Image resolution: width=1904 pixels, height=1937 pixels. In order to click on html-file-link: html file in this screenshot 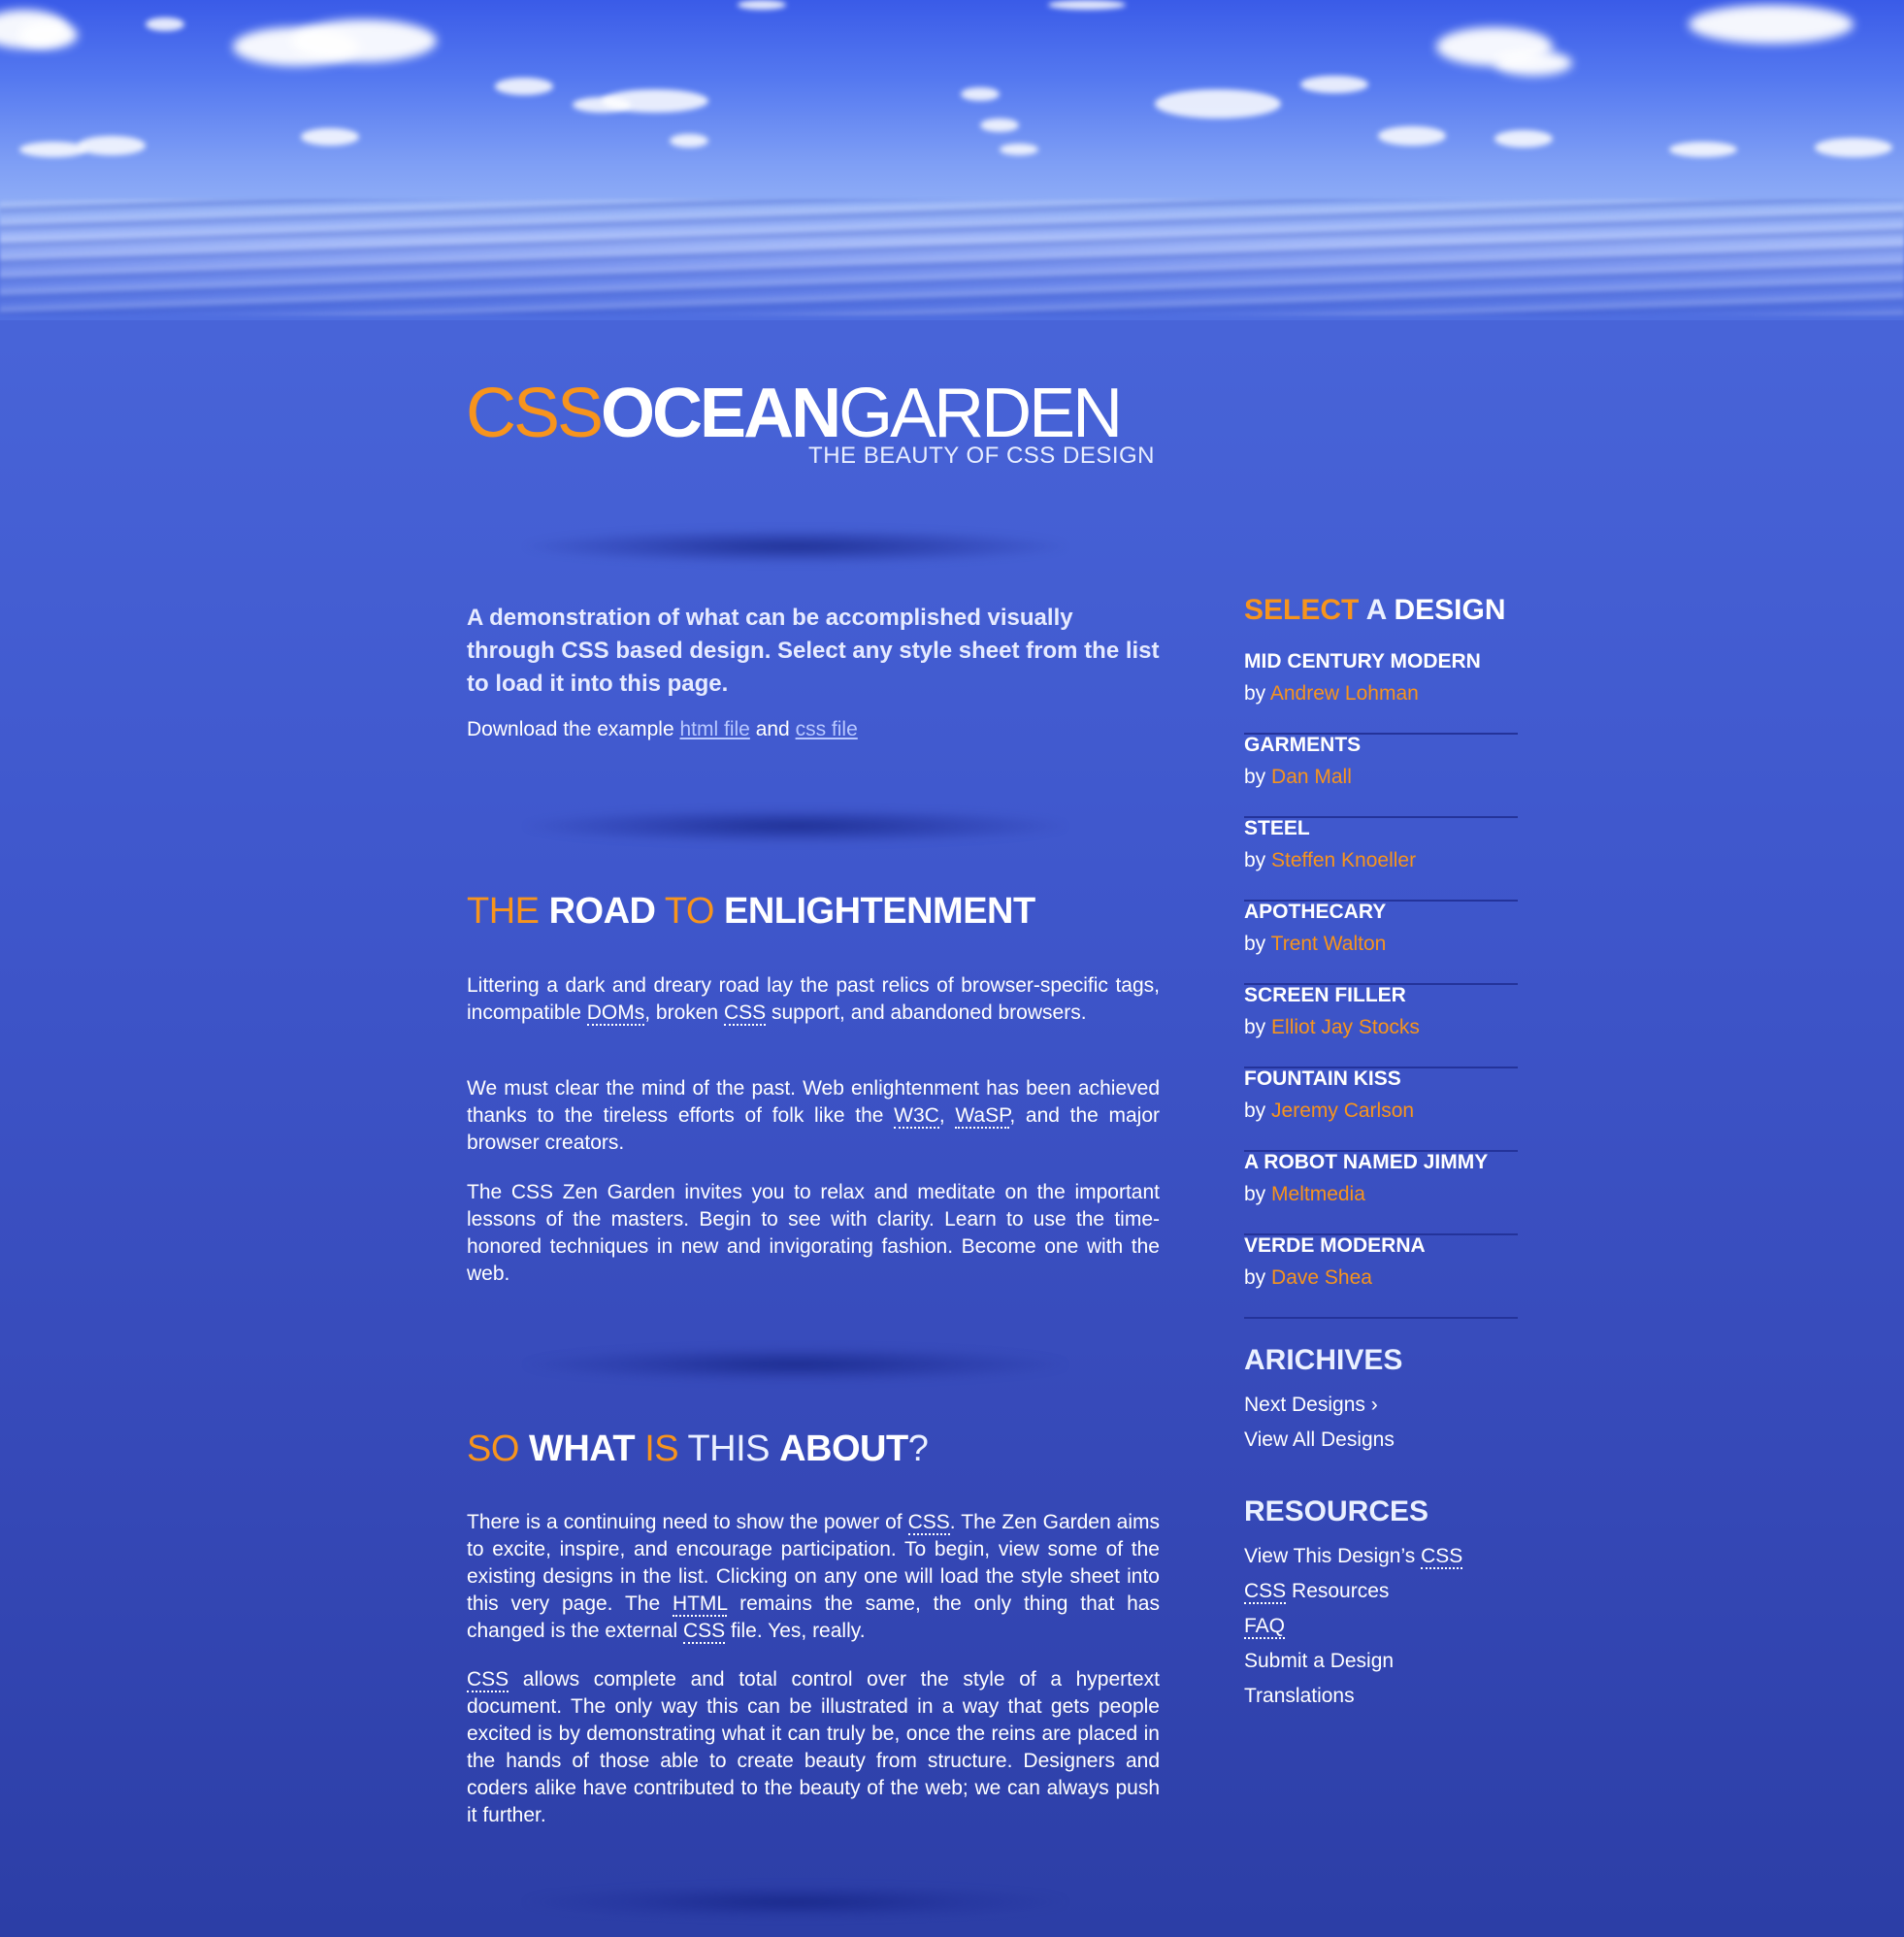, I will do `click(714, 729)`.